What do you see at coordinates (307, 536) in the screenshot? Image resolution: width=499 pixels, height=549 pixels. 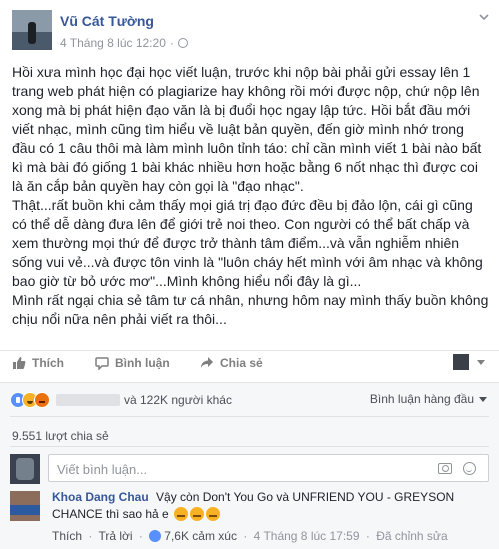 I see `comment-time: 4 Tháng 8 lúc 17:59` at bounding box center [307, 536].